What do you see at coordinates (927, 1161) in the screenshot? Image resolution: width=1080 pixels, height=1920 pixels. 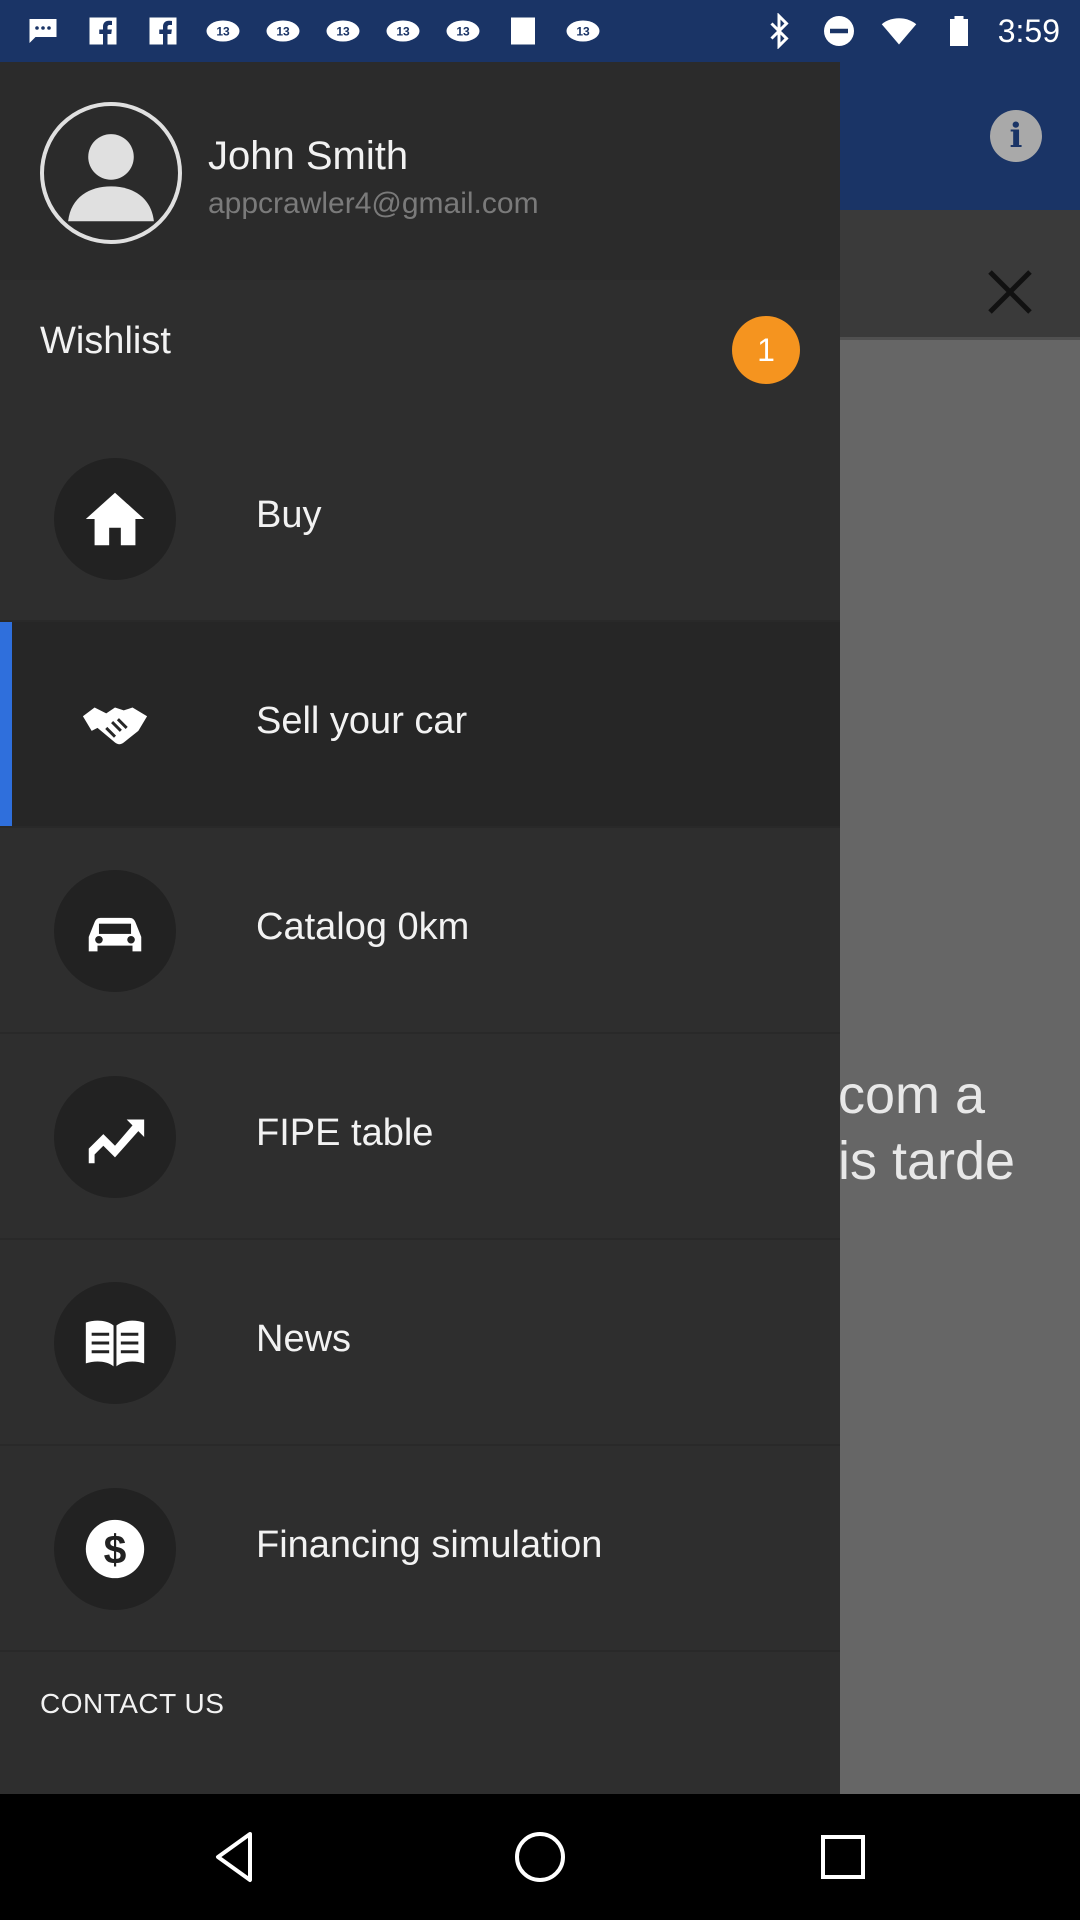 I see `background-text-line-2: is tarde` at bounding box center [927, 1161].